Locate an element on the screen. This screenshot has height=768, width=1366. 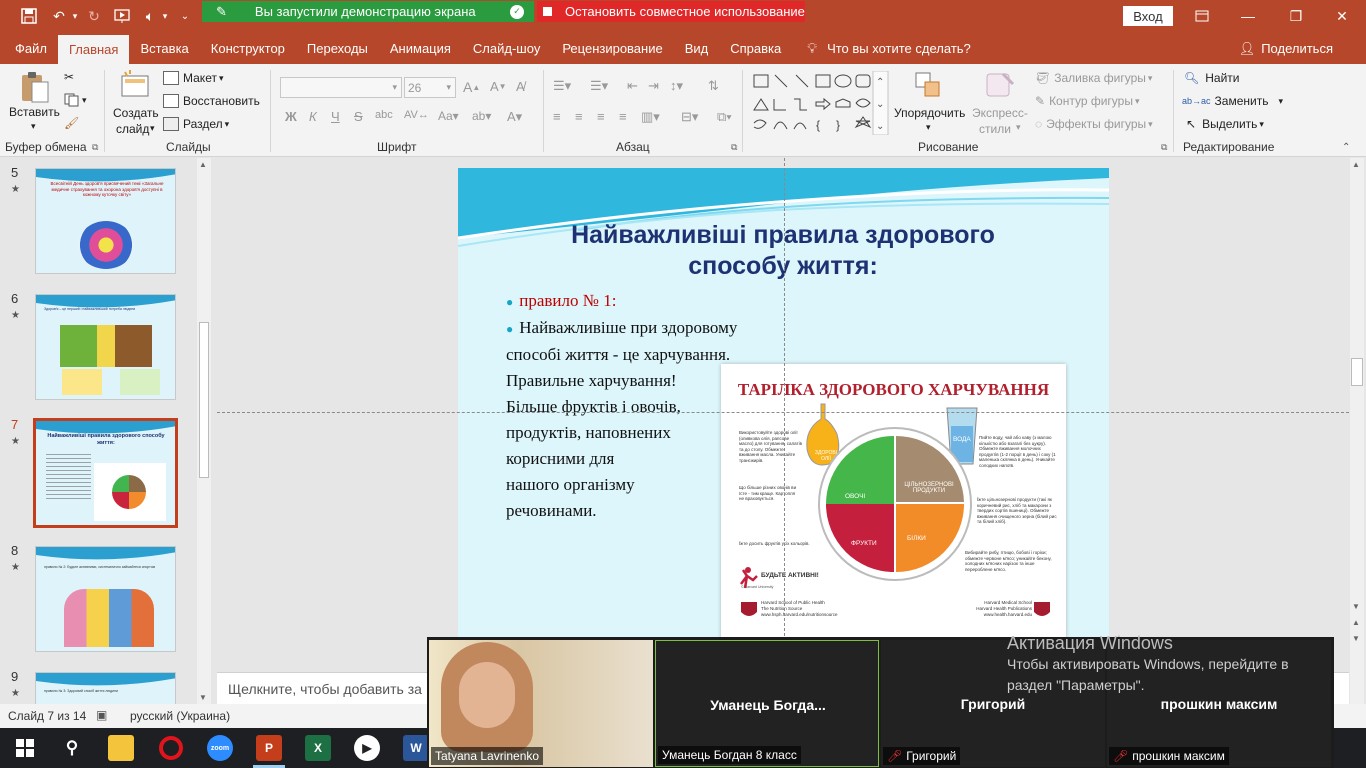
cut-icon: ✂ is located at coordinates (69, 77).